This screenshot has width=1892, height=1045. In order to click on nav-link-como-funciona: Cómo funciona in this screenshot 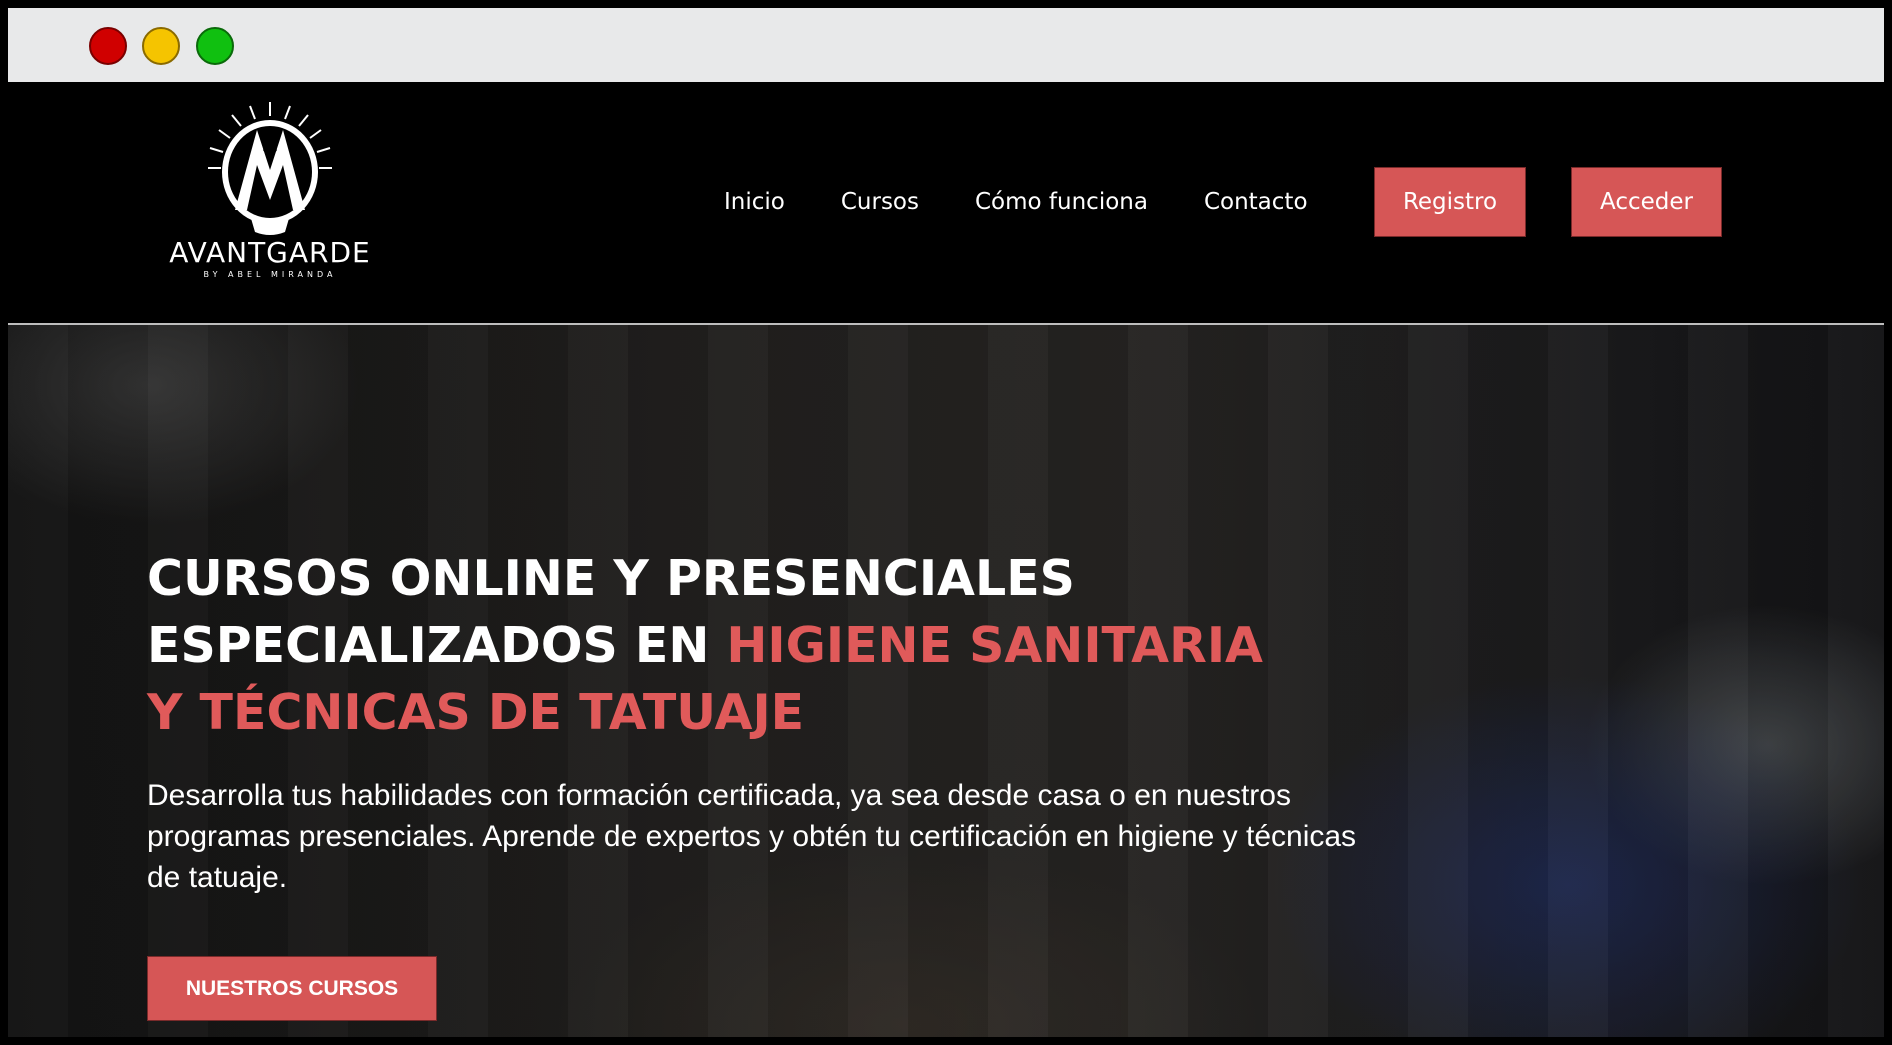, I will do `click(1061, 202)`.